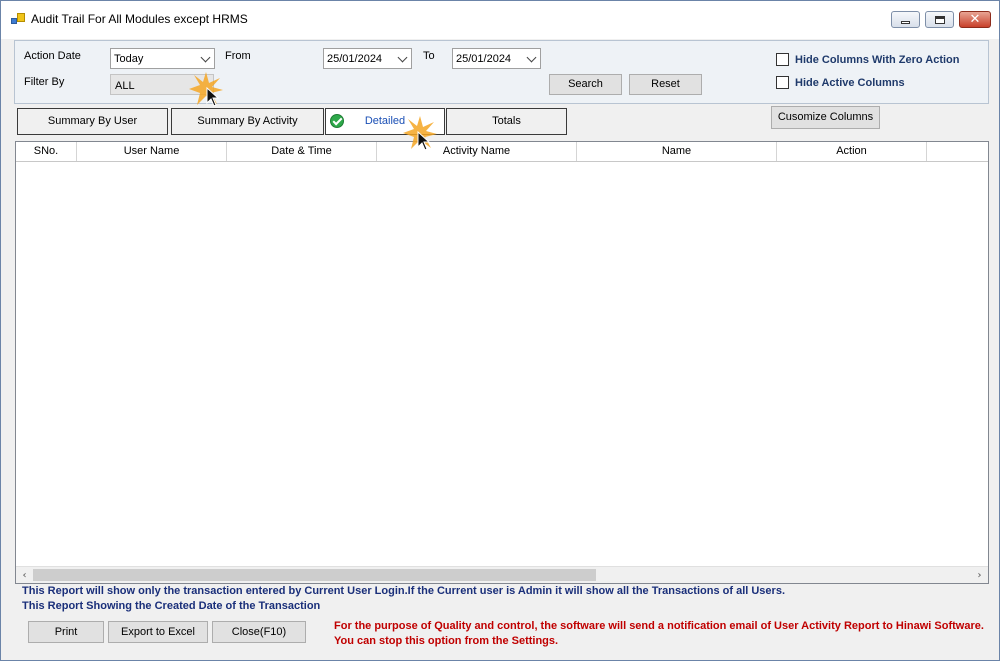  Describe the element at coordinates (429, 56) in the screenshot. I see `to-label: To` at that location.